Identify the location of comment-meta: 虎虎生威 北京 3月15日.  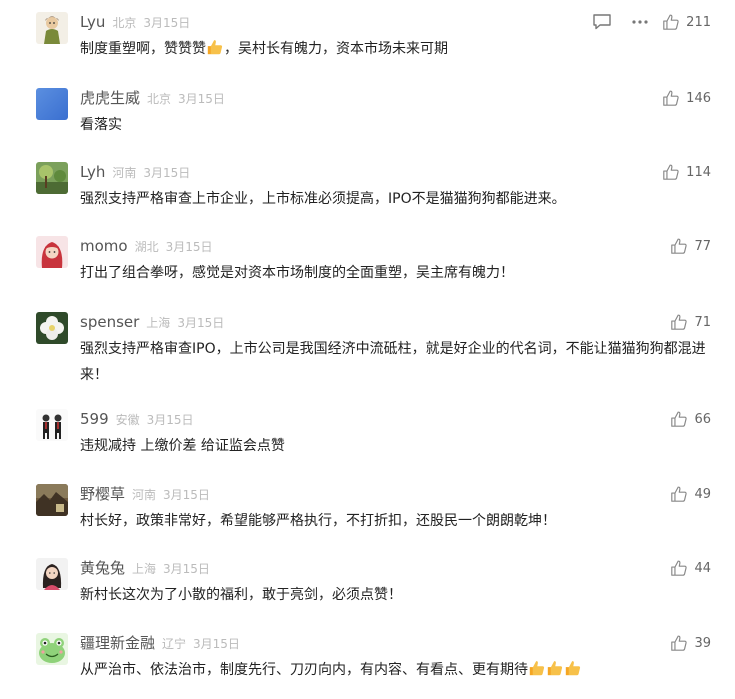
(152, 98).